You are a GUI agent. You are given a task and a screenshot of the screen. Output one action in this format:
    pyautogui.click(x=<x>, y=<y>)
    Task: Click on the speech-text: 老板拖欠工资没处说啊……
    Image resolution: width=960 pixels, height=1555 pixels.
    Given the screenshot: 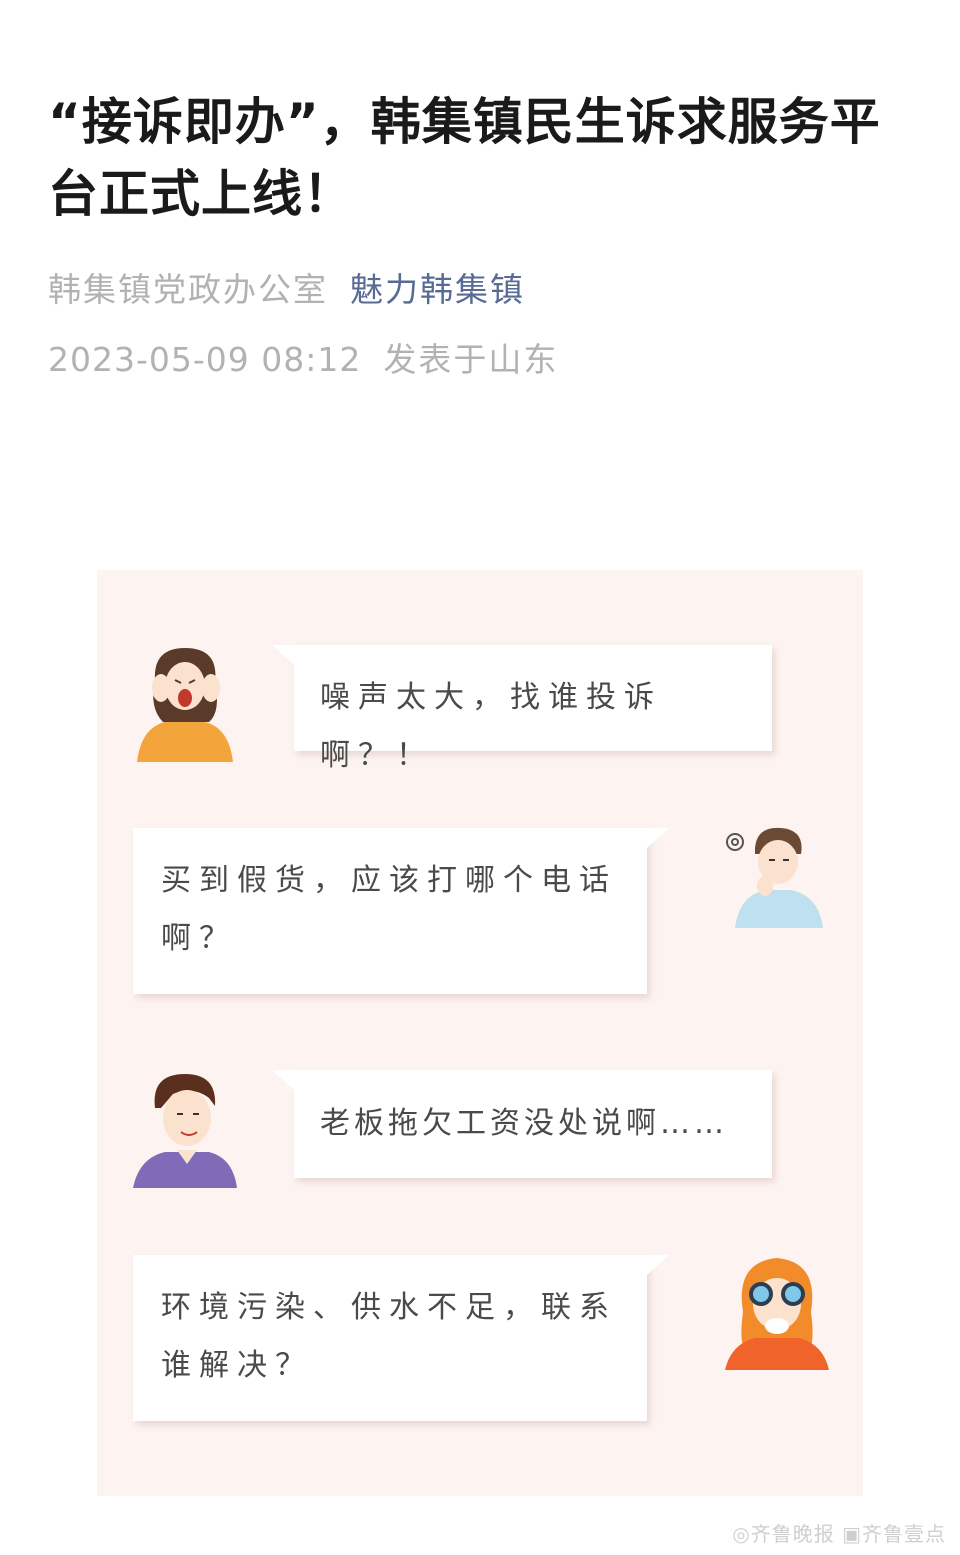 What is the action you would take?
    pyautogui.click(x=524, y=1123)
    